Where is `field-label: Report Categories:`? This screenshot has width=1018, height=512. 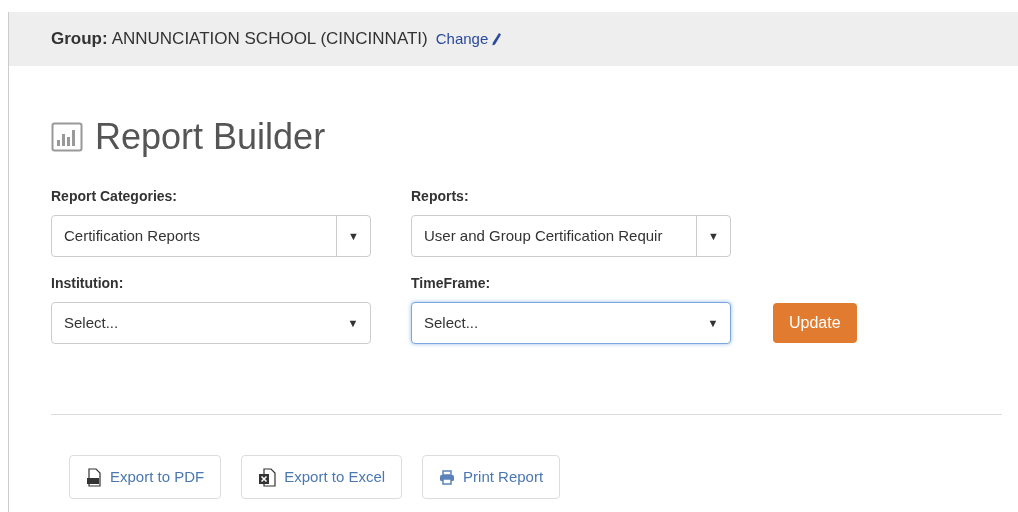 field-label: Report Categories: is located at coordinates (115, 196).